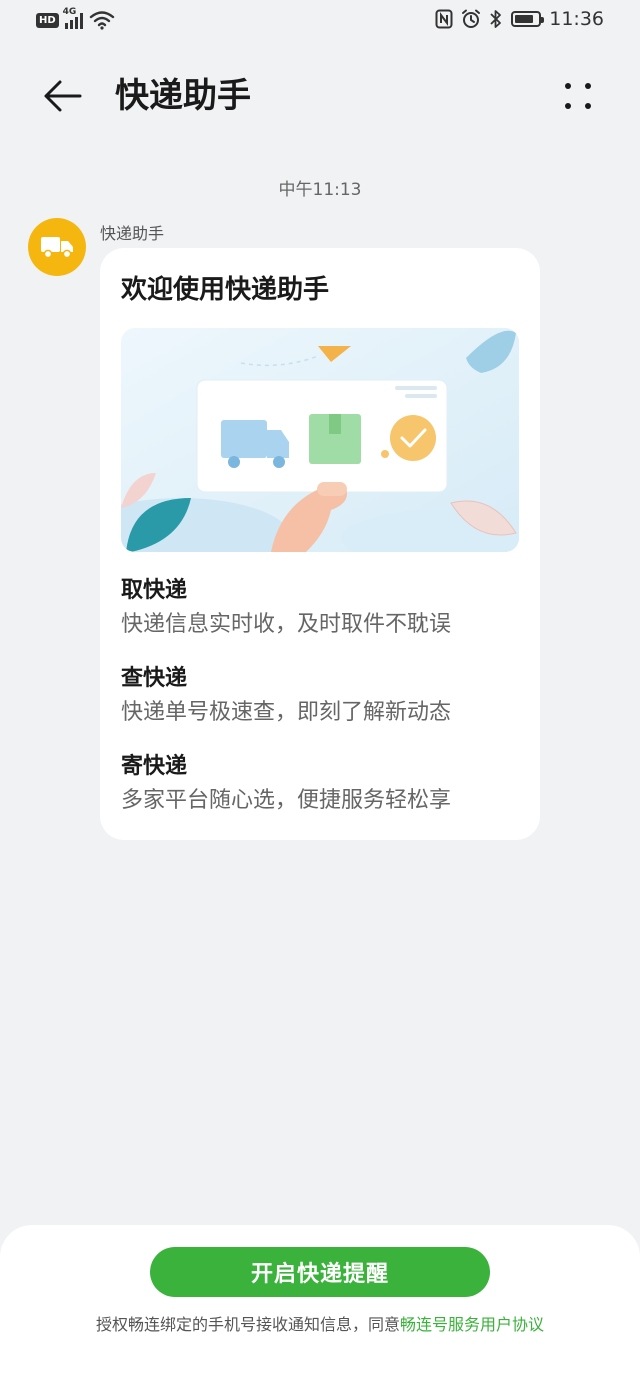  What do you see at coordinates (73, 18) in the screenshot?
I see `signal-icon: 4G` at bounding box center [73, 18].